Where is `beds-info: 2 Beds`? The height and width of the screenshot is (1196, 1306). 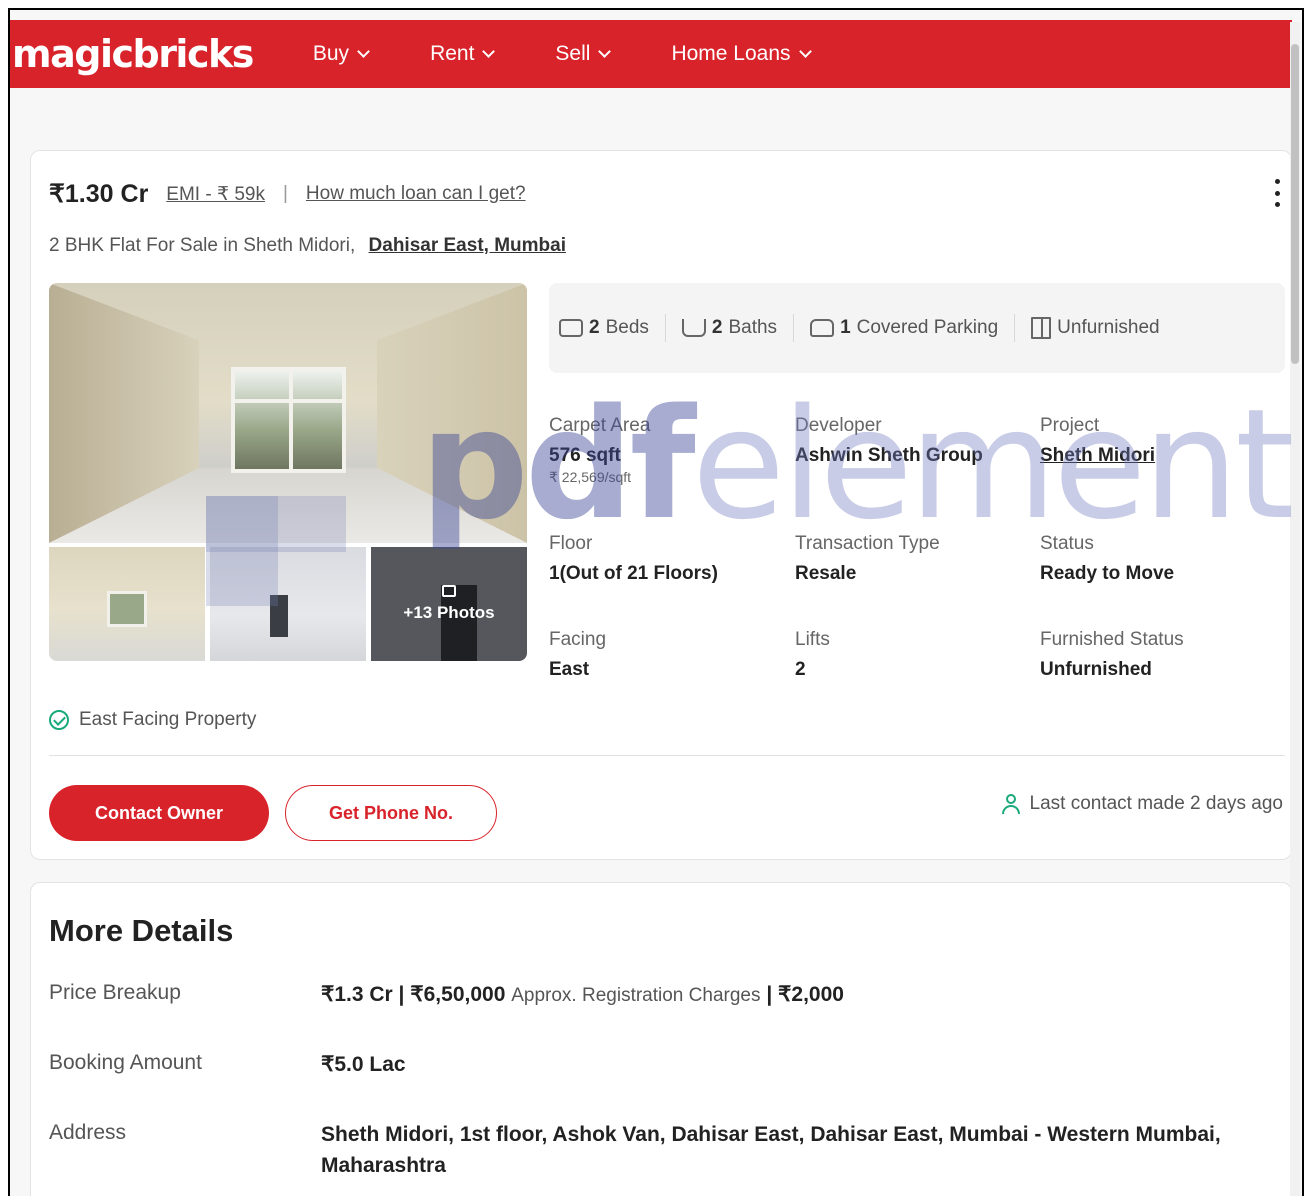
beds-info: 2 Beds is located at coordinates (612, 328).